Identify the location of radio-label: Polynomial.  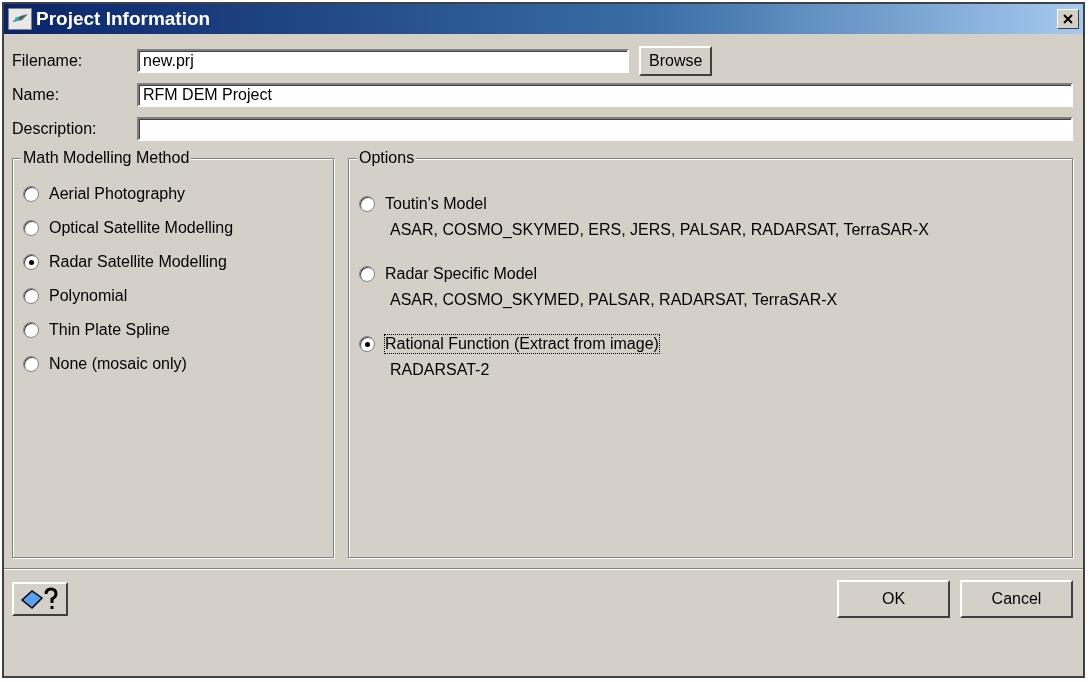
(88, 296).